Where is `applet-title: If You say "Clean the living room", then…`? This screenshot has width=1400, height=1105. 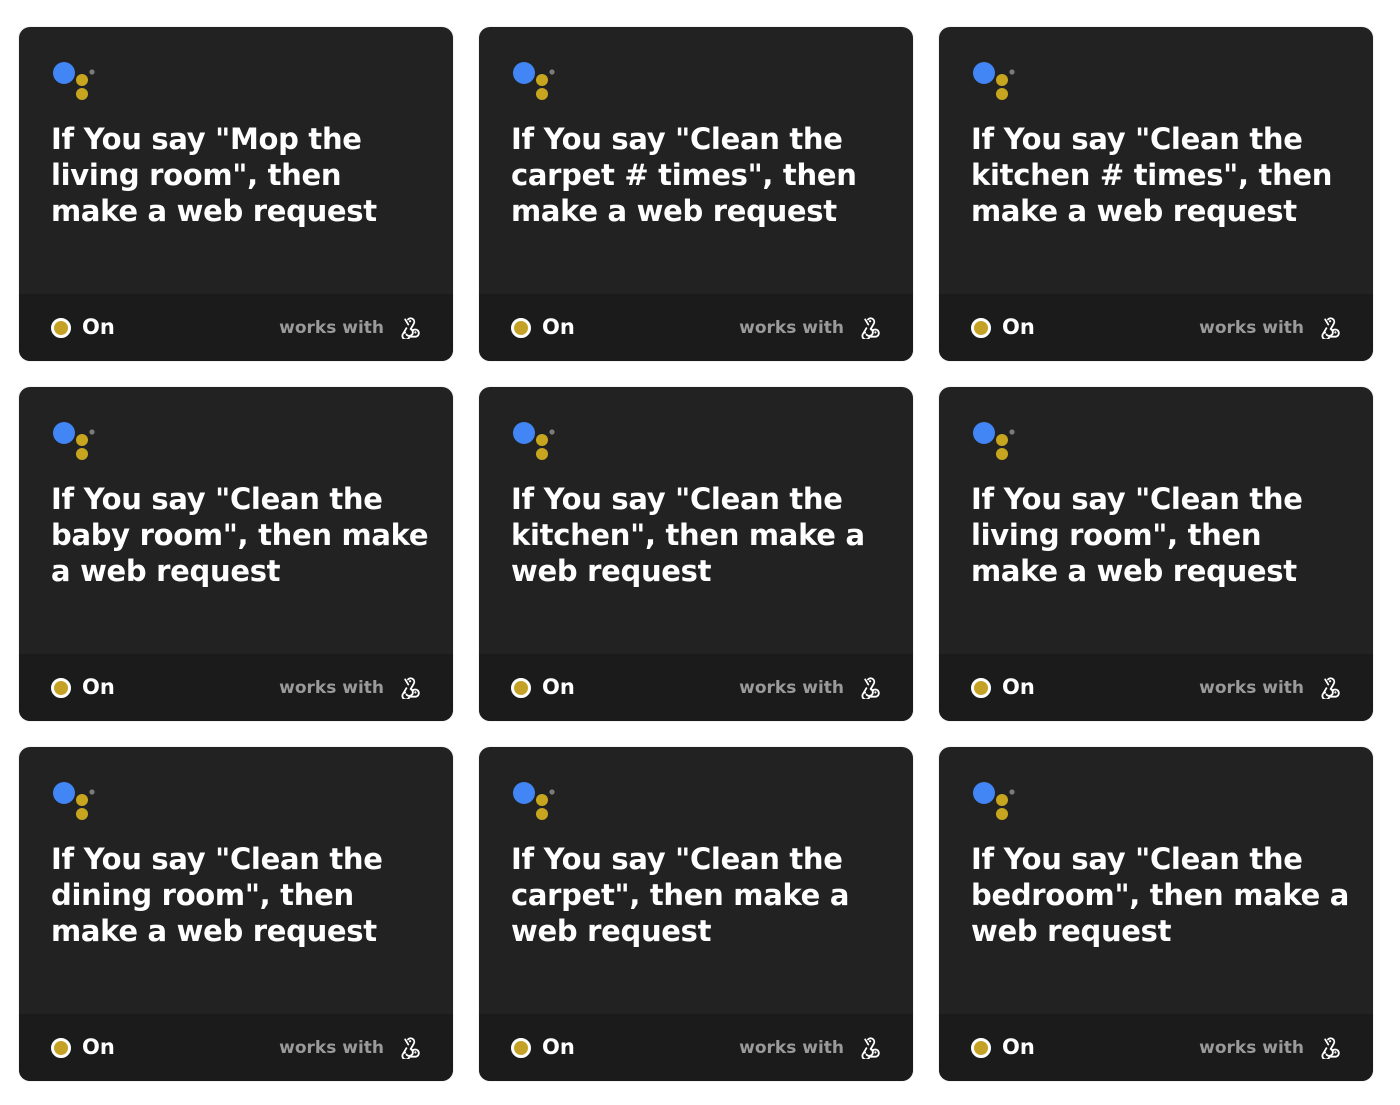
applet-title: If You say "Clean the living room", then… is located at coordinates (1137, 535).